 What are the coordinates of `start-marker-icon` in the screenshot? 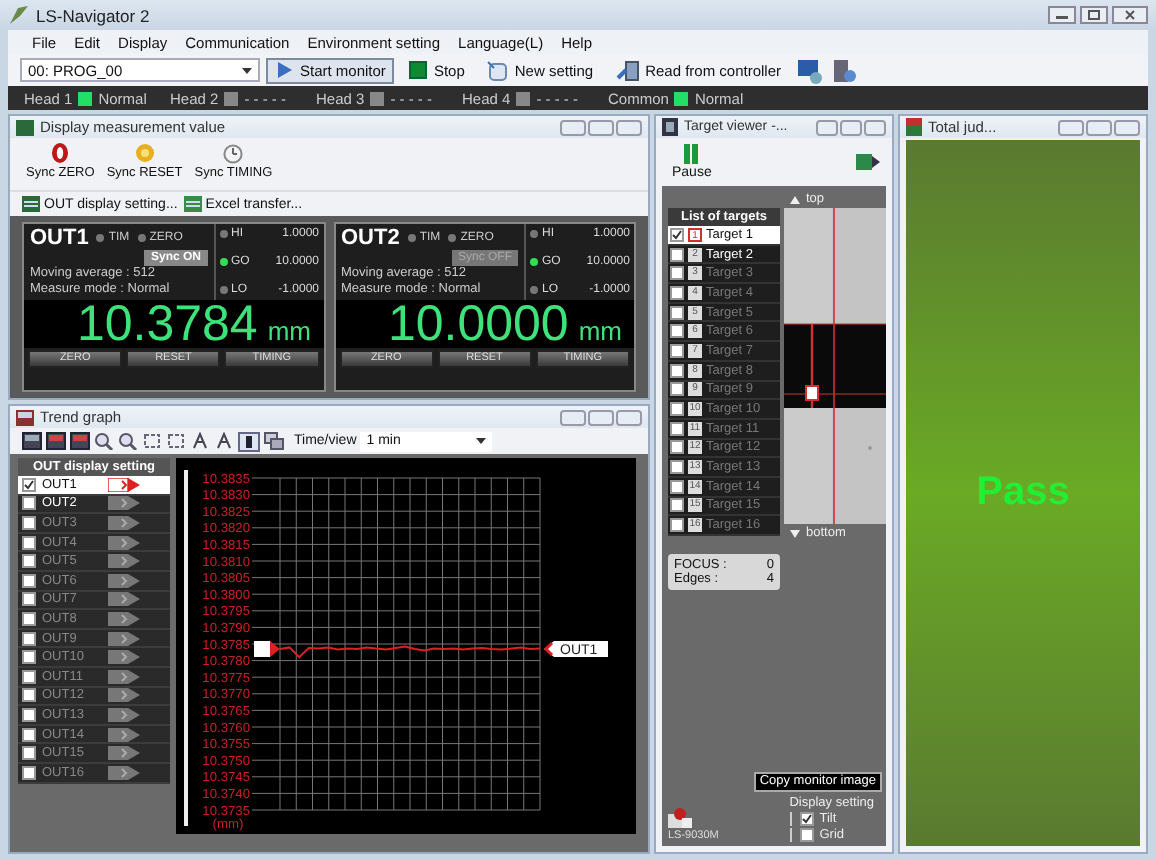 It's located at (267, 649).